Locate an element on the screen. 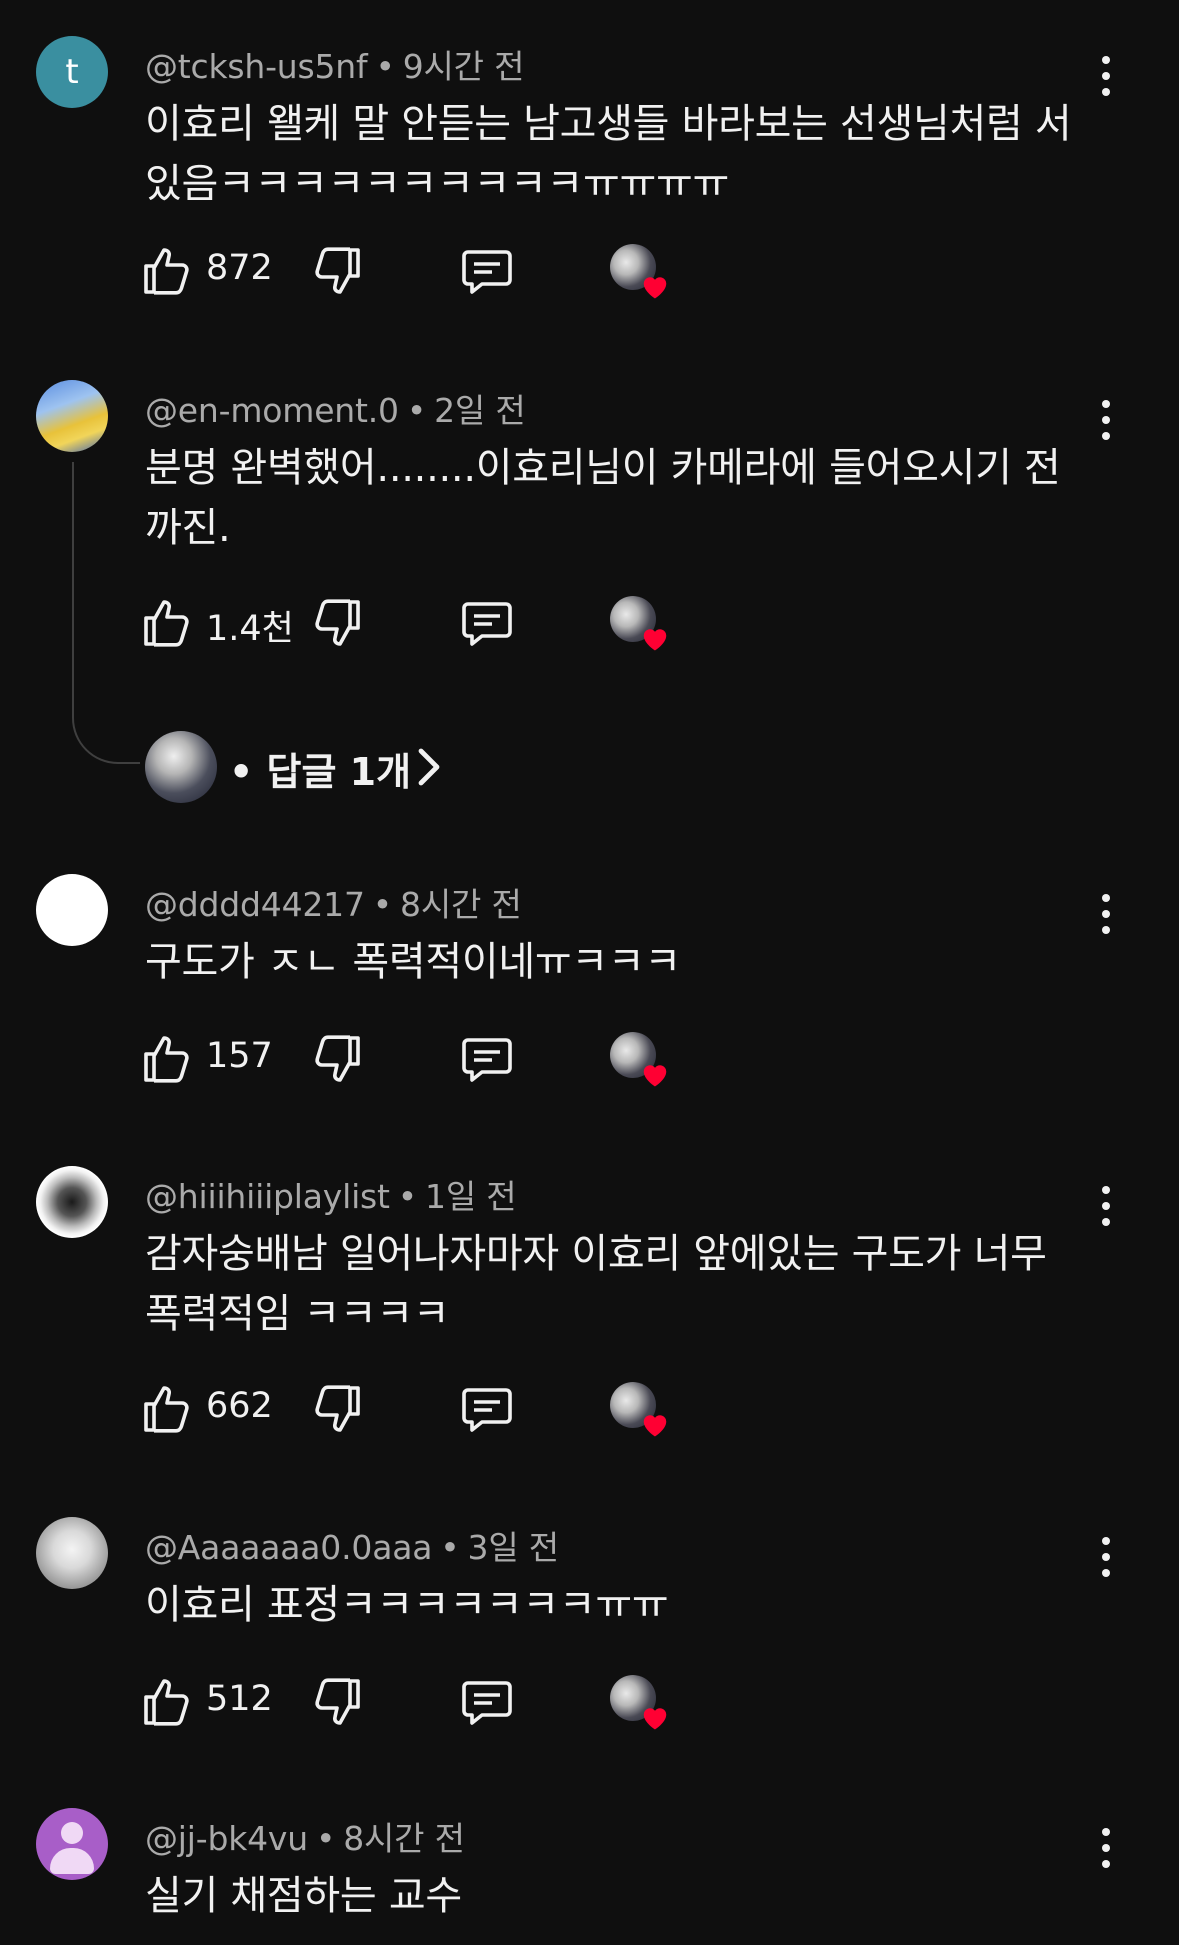  comment-time: 9시간 전 is located at coordinates (464, 66).